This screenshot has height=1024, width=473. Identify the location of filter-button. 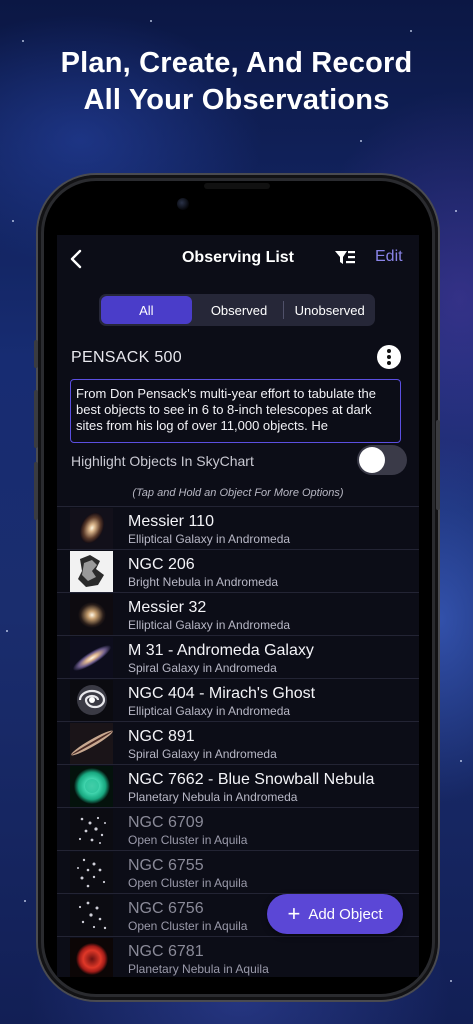
(345, 258).